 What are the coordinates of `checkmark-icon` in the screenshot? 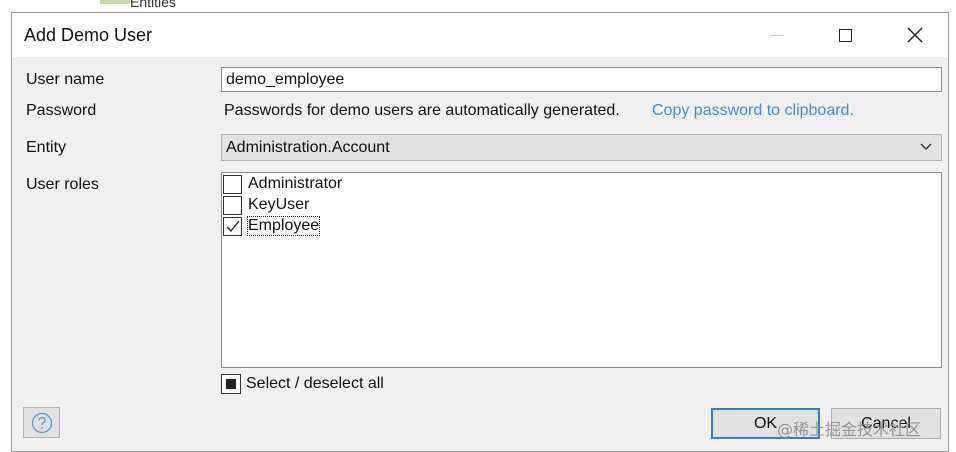 It's located at (233, 226).